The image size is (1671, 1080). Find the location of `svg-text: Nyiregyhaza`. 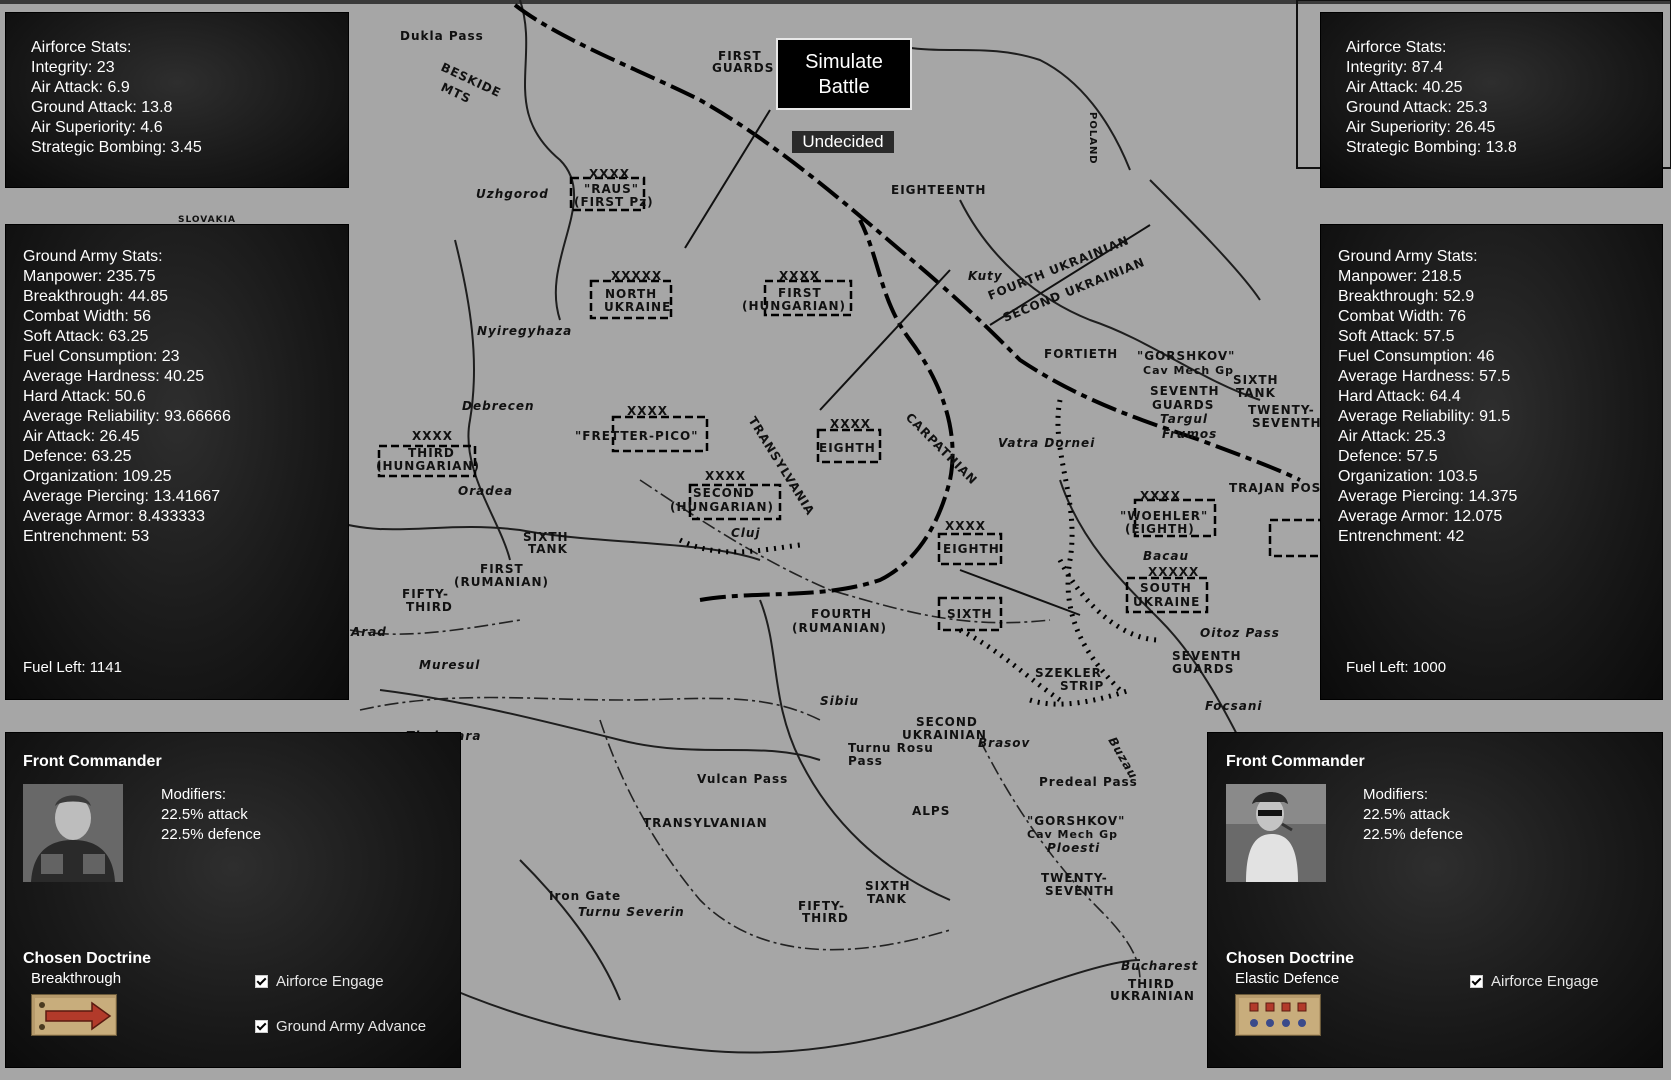

svg-text: Nyiregyhaza is located at coordinates (524, 331).